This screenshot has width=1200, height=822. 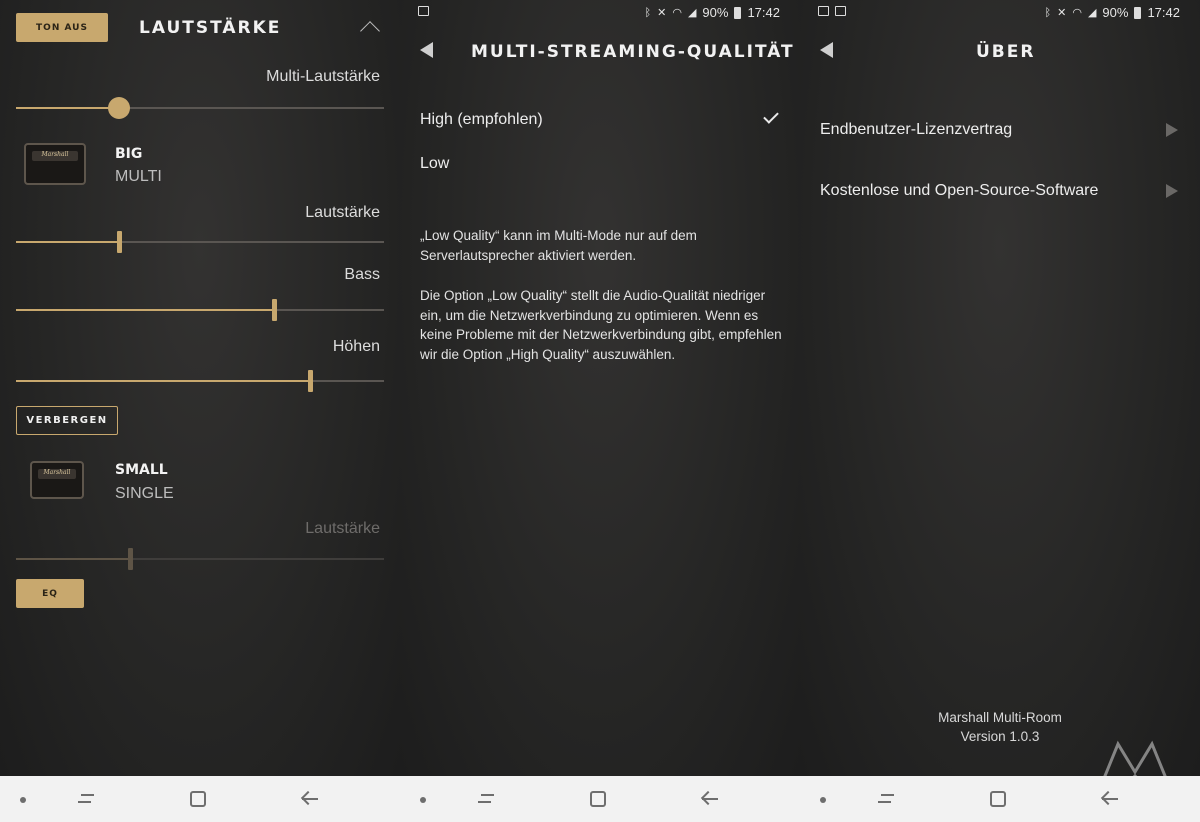 I want to click on mute-button: TON AUS, so click(x=62, y=27).